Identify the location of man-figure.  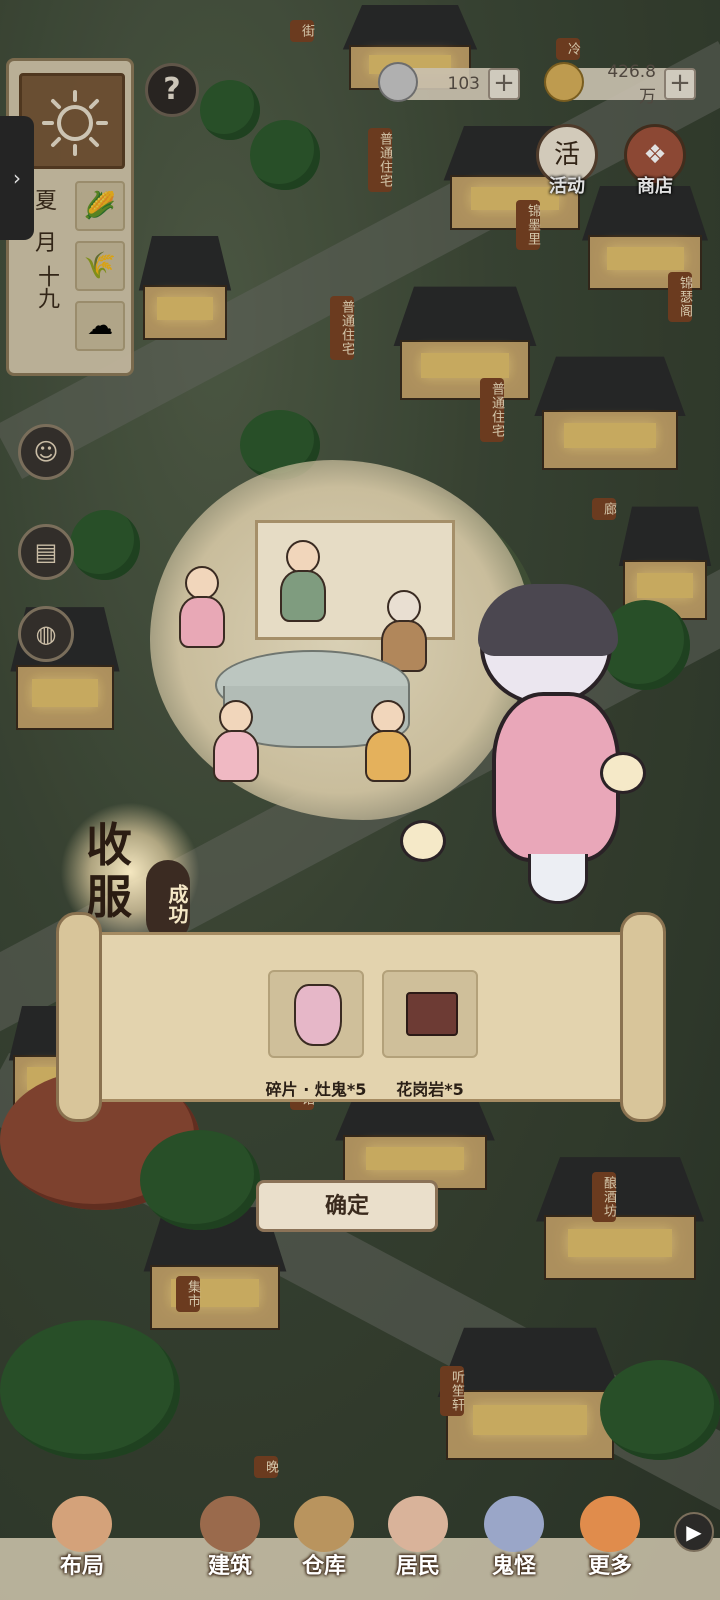
(303, 600).